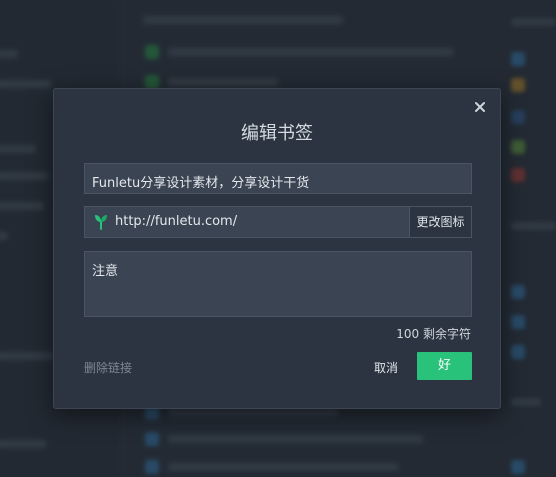 The image size is (556, 477). I want to click on bookmark-url-input: http://funletu.com/, so click(247, 222).